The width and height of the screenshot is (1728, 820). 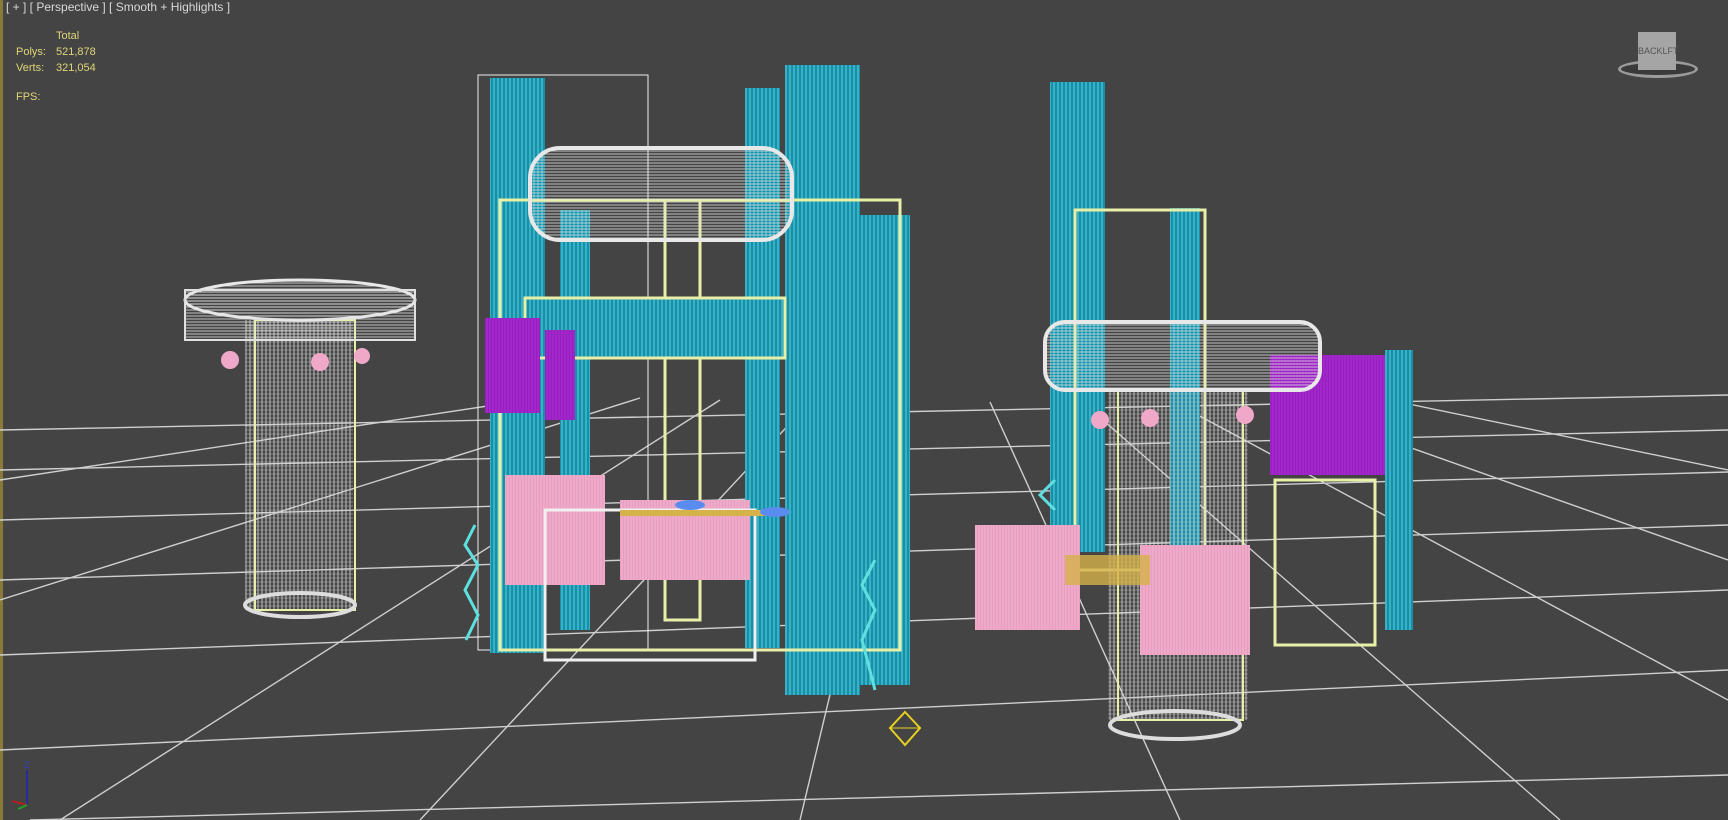 I want to click on viewcube: BACK LFT, so click(x=1658, y=54).